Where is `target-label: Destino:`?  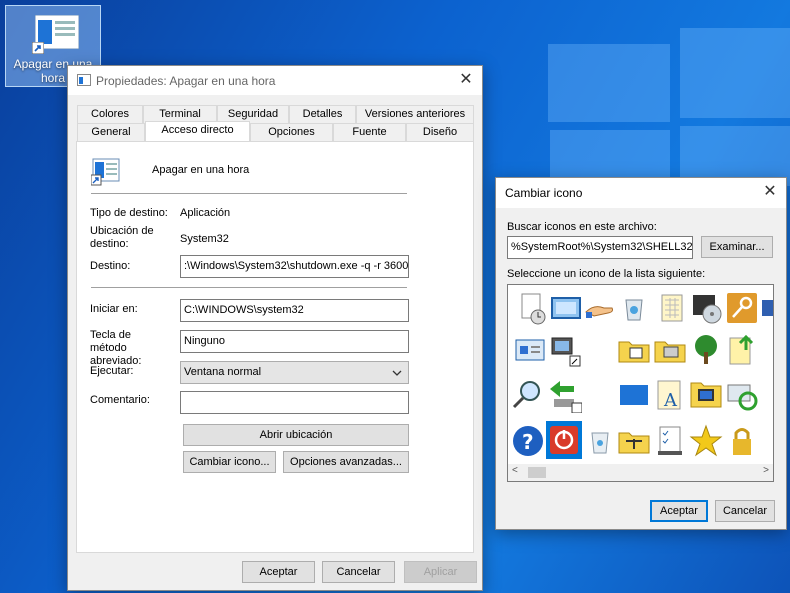
target-label: Destino: is located at coordinates (110, 266).